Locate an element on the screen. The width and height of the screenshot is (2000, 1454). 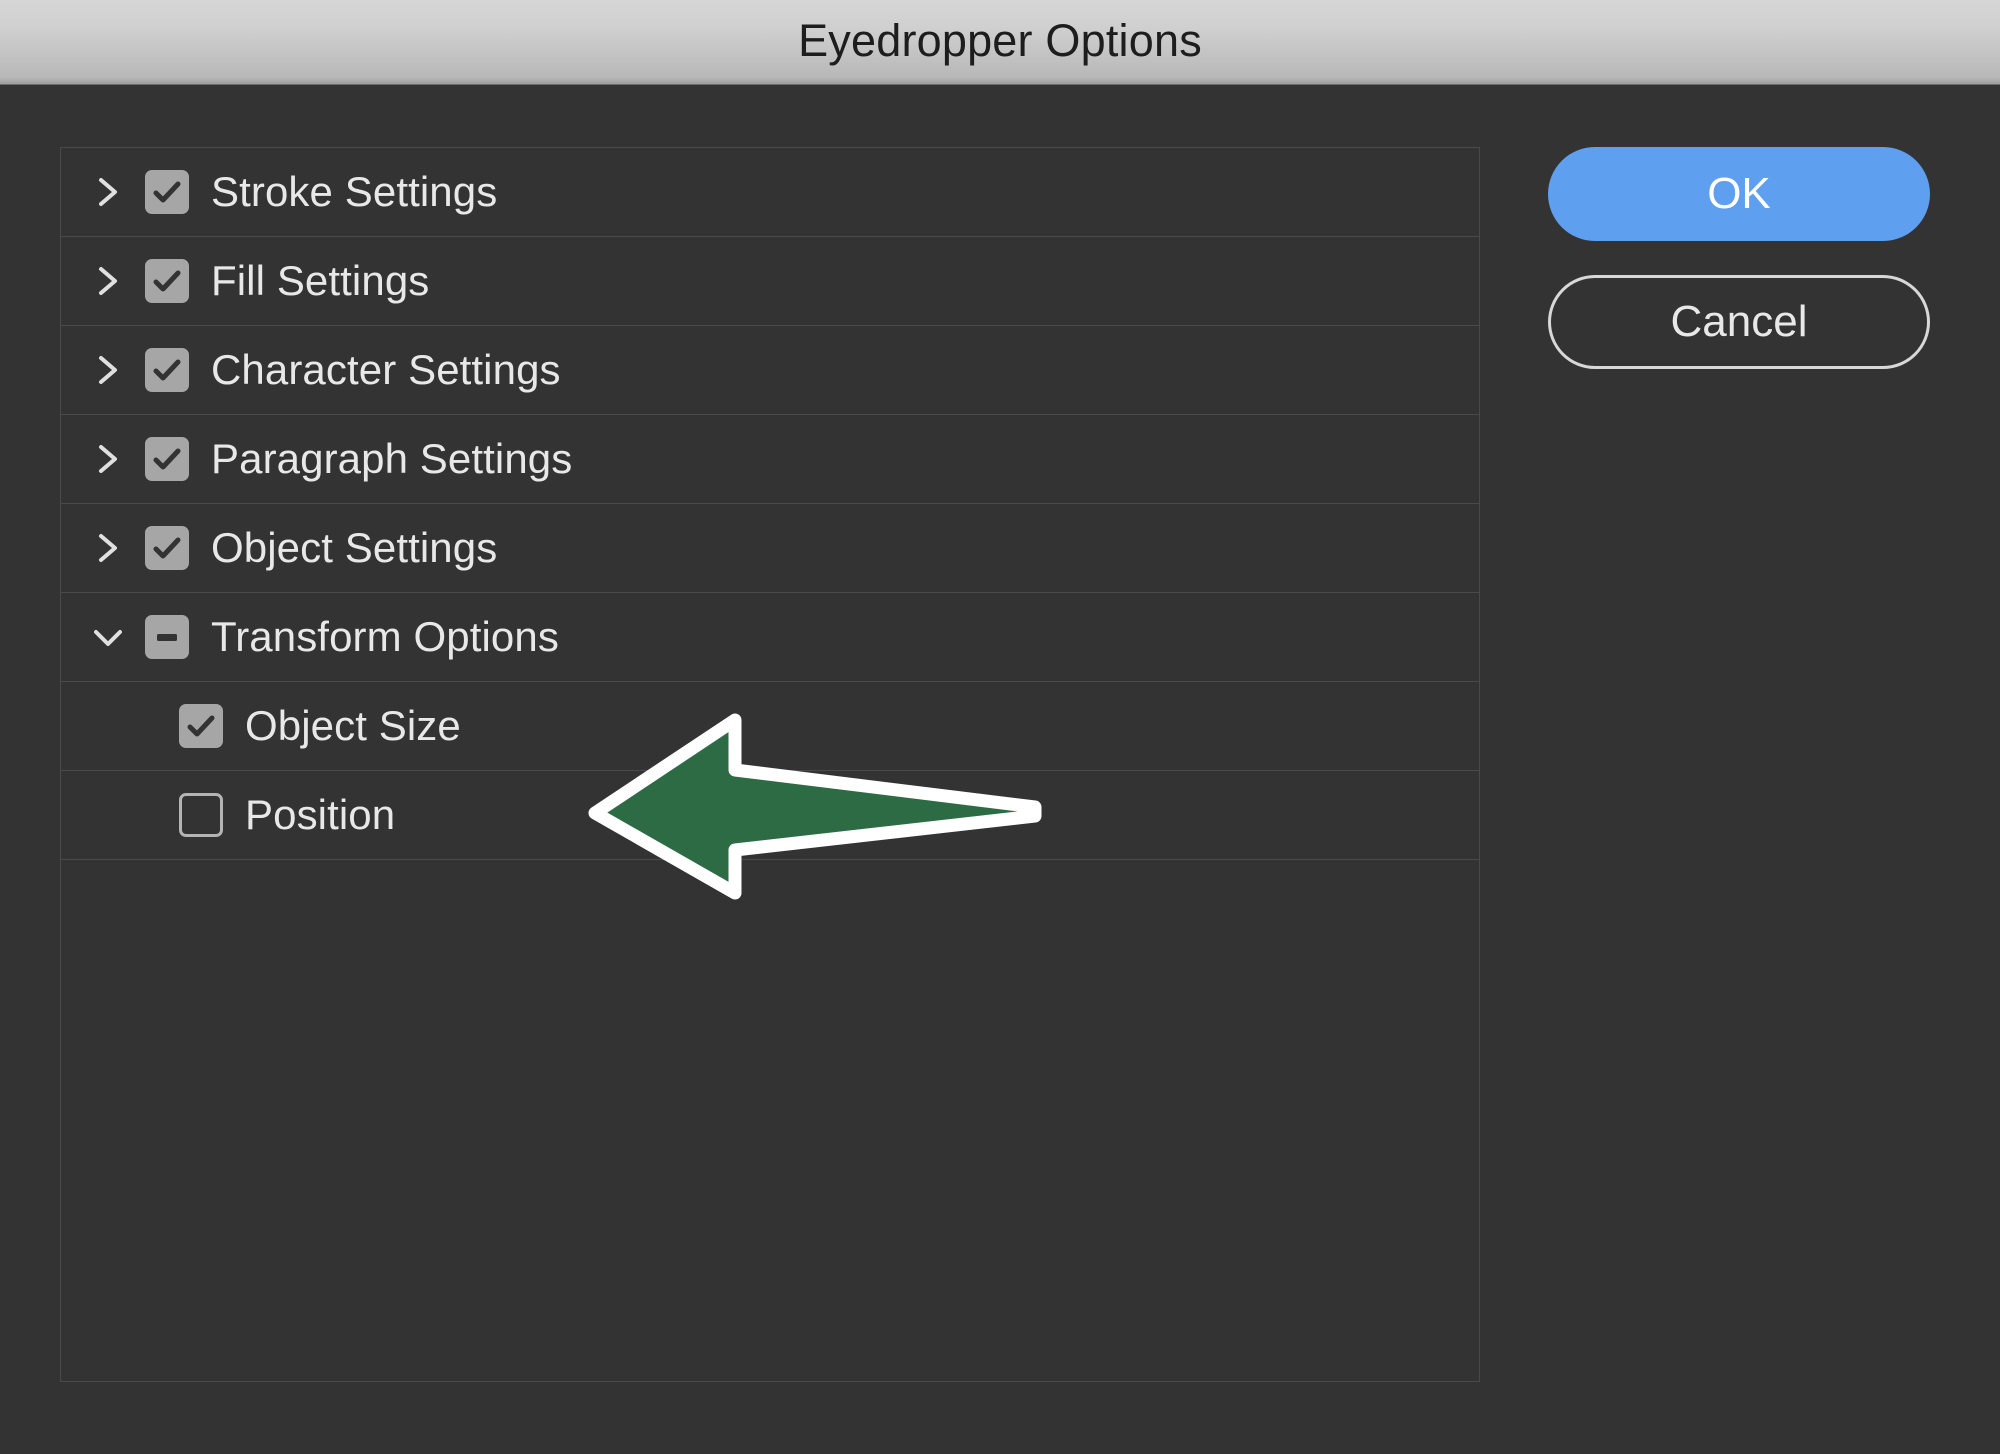
dialog-button-group: OK Cancel is located at coordinates (1739, 258).